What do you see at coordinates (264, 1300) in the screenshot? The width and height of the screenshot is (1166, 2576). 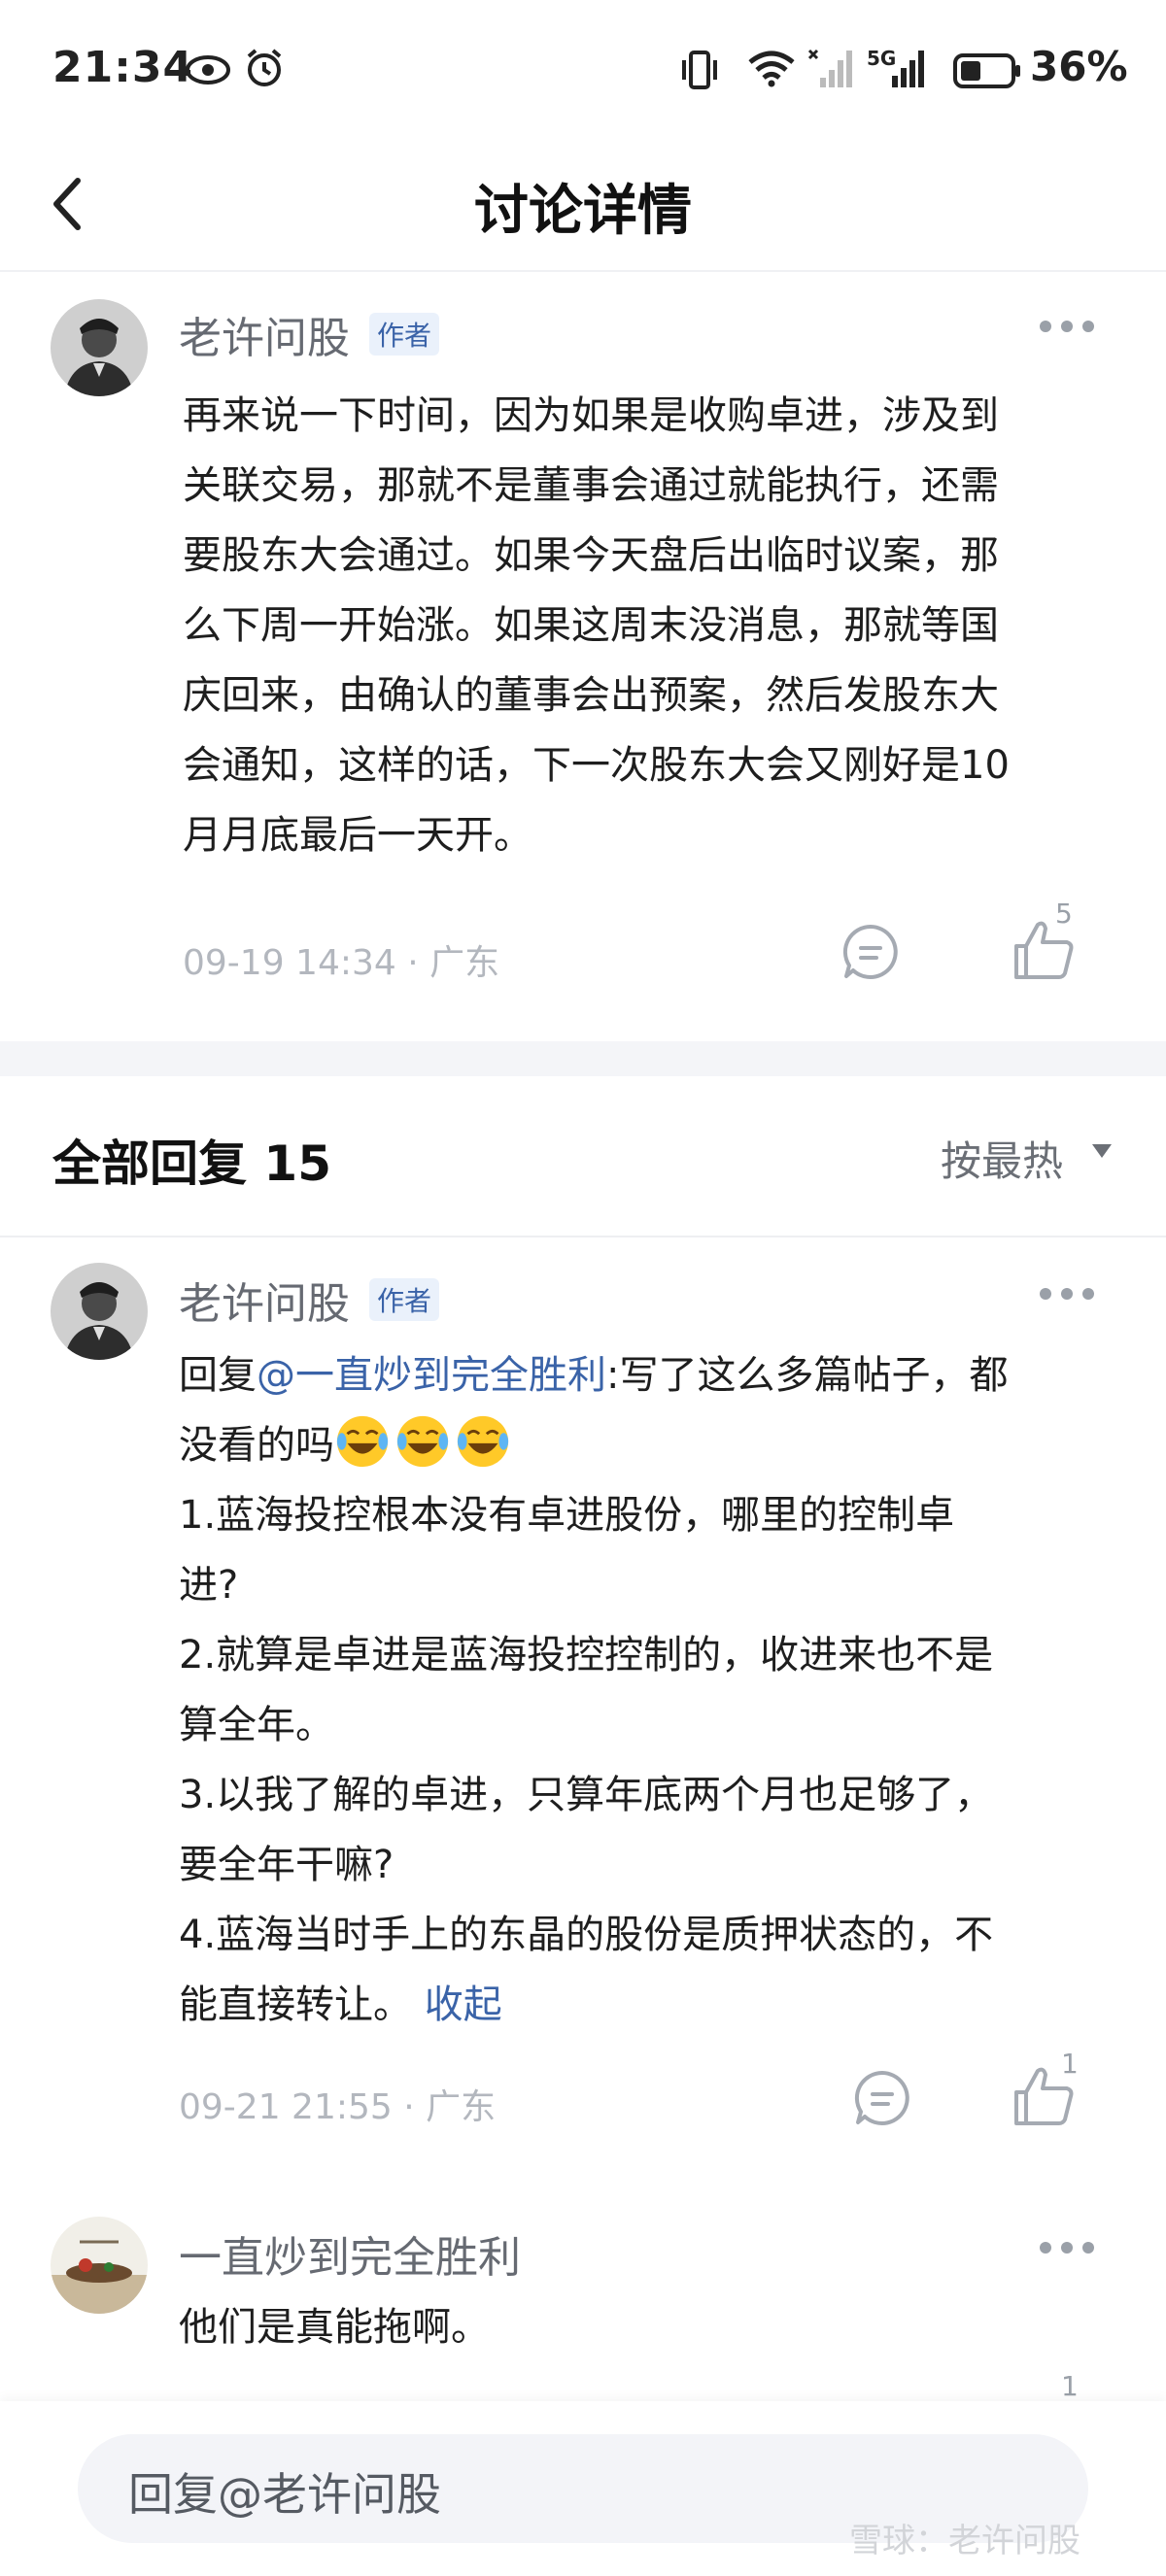 I see `reply-author-name: 老许问股` at bounding box center [264, 1300].